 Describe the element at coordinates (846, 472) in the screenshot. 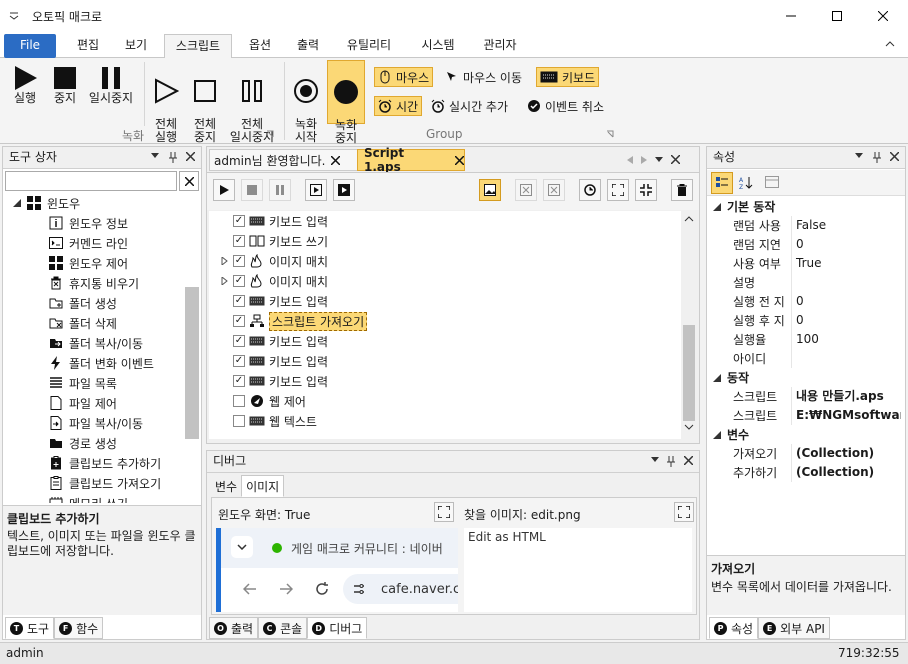

I see `property-value: (Collection)` at that location.